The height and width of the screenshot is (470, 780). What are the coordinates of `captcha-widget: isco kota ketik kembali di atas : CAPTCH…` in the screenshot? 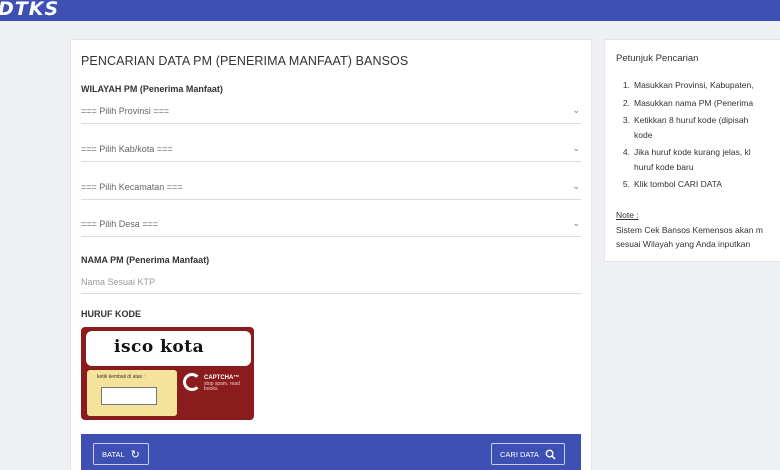 It's located at (167, 373).